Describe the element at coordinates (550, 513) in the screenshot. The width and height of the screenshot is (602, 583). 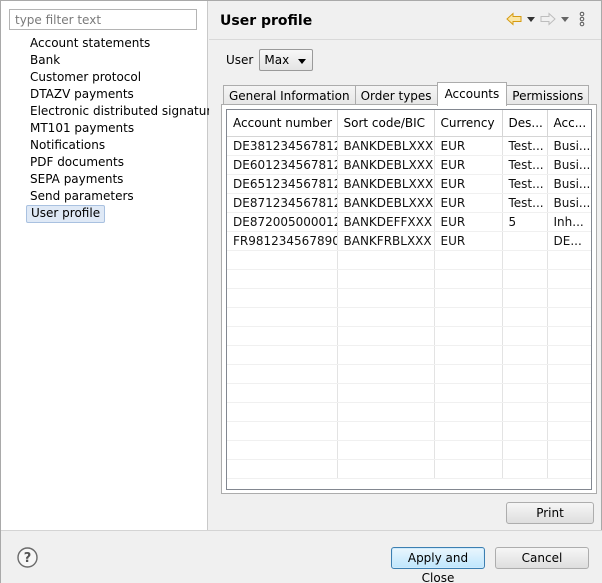
I see `print-button: Print` at that location.